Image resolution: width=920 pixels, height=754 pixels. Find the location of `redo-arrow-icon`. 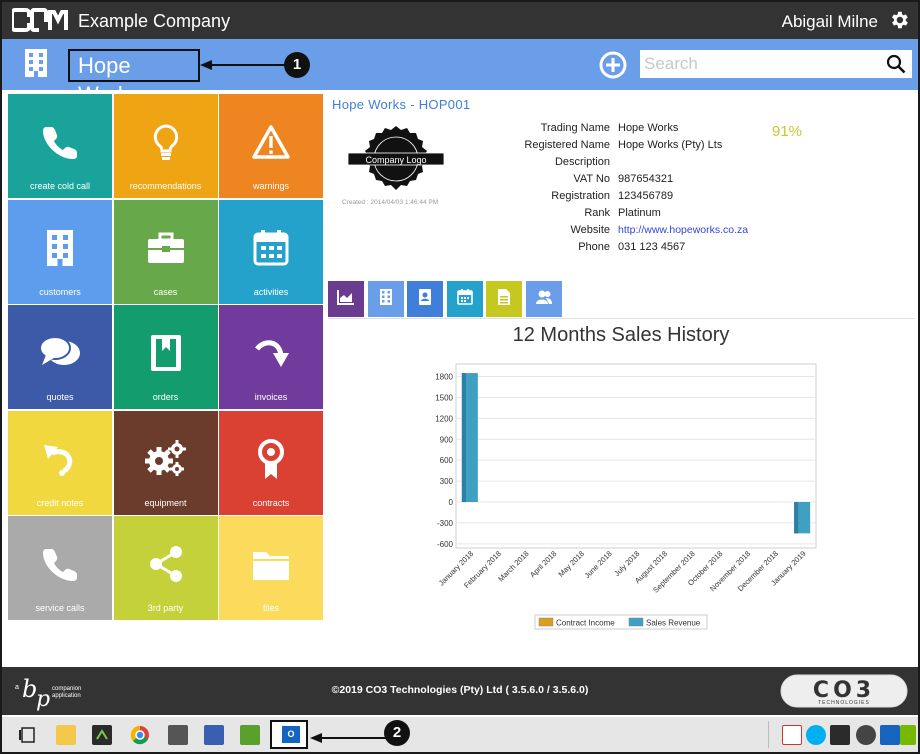

redo-arrow-icon is located at coordinates (271, 355).